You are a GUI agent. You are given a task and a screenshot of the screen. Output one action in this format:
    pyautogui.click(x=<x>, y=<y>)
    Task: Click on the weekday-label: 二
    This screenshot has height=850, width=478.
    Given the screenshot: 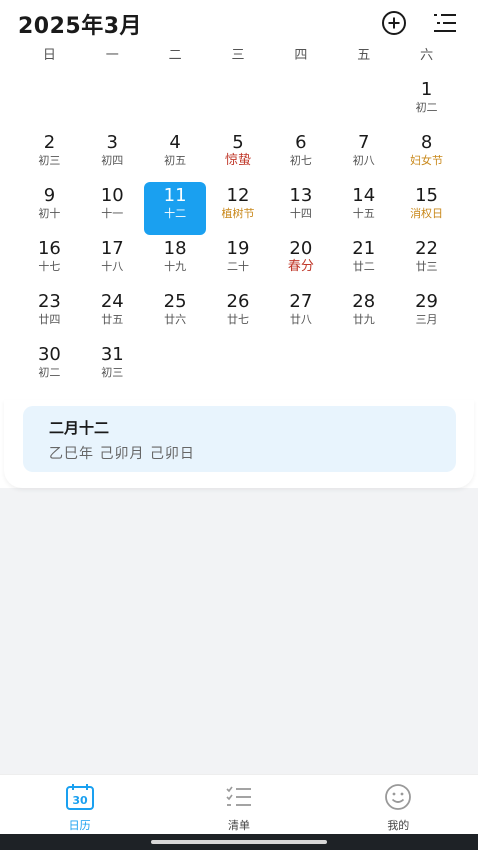 What is the action you would take?
    pyautogui.click(x=175, y=55)
    